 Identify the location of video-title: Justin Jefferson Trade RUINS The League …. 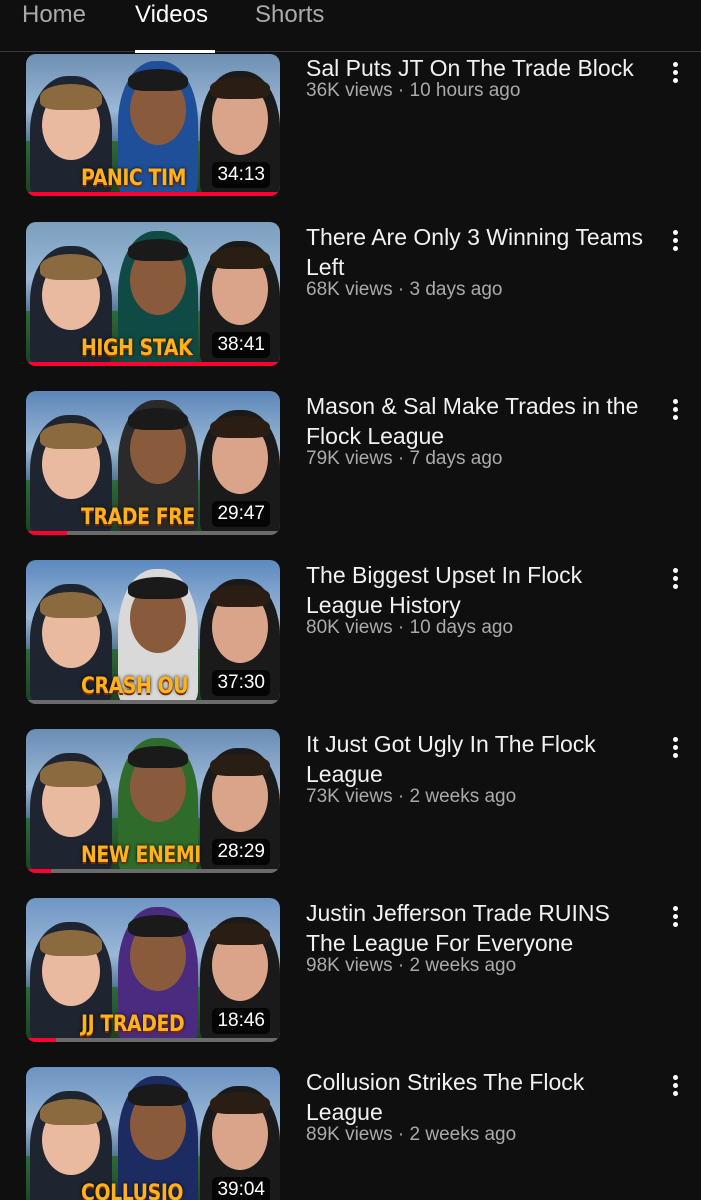
(476, 928).